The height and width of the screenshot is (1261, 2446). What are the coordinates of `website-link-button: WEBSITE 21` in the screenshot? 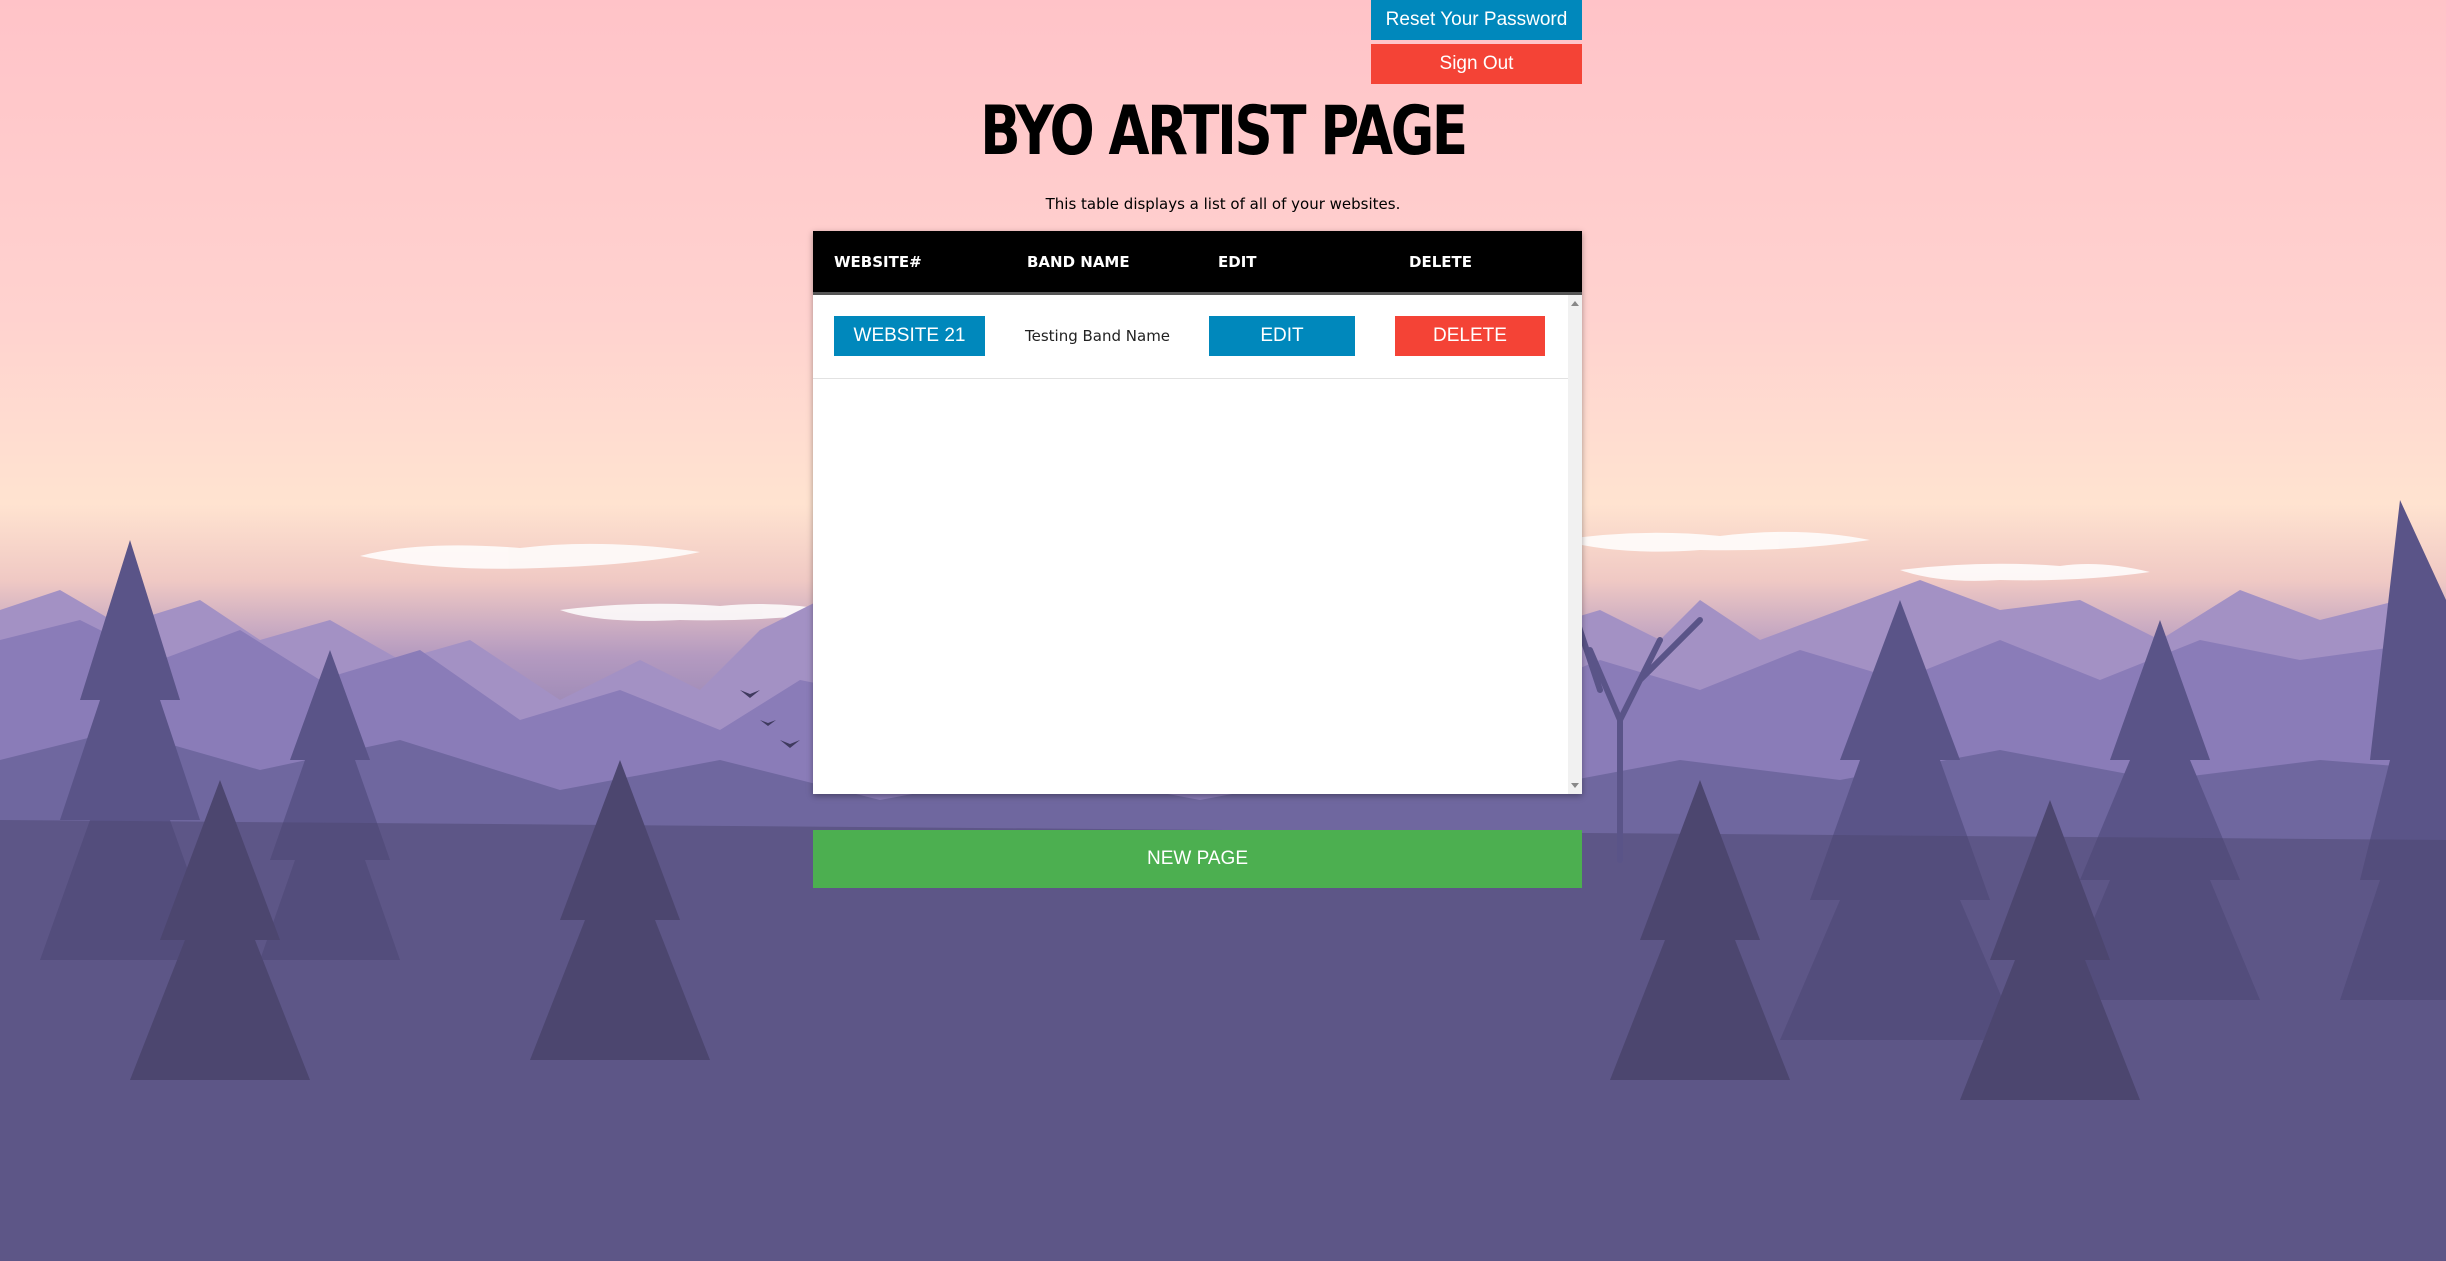 It's located at (909, 336).